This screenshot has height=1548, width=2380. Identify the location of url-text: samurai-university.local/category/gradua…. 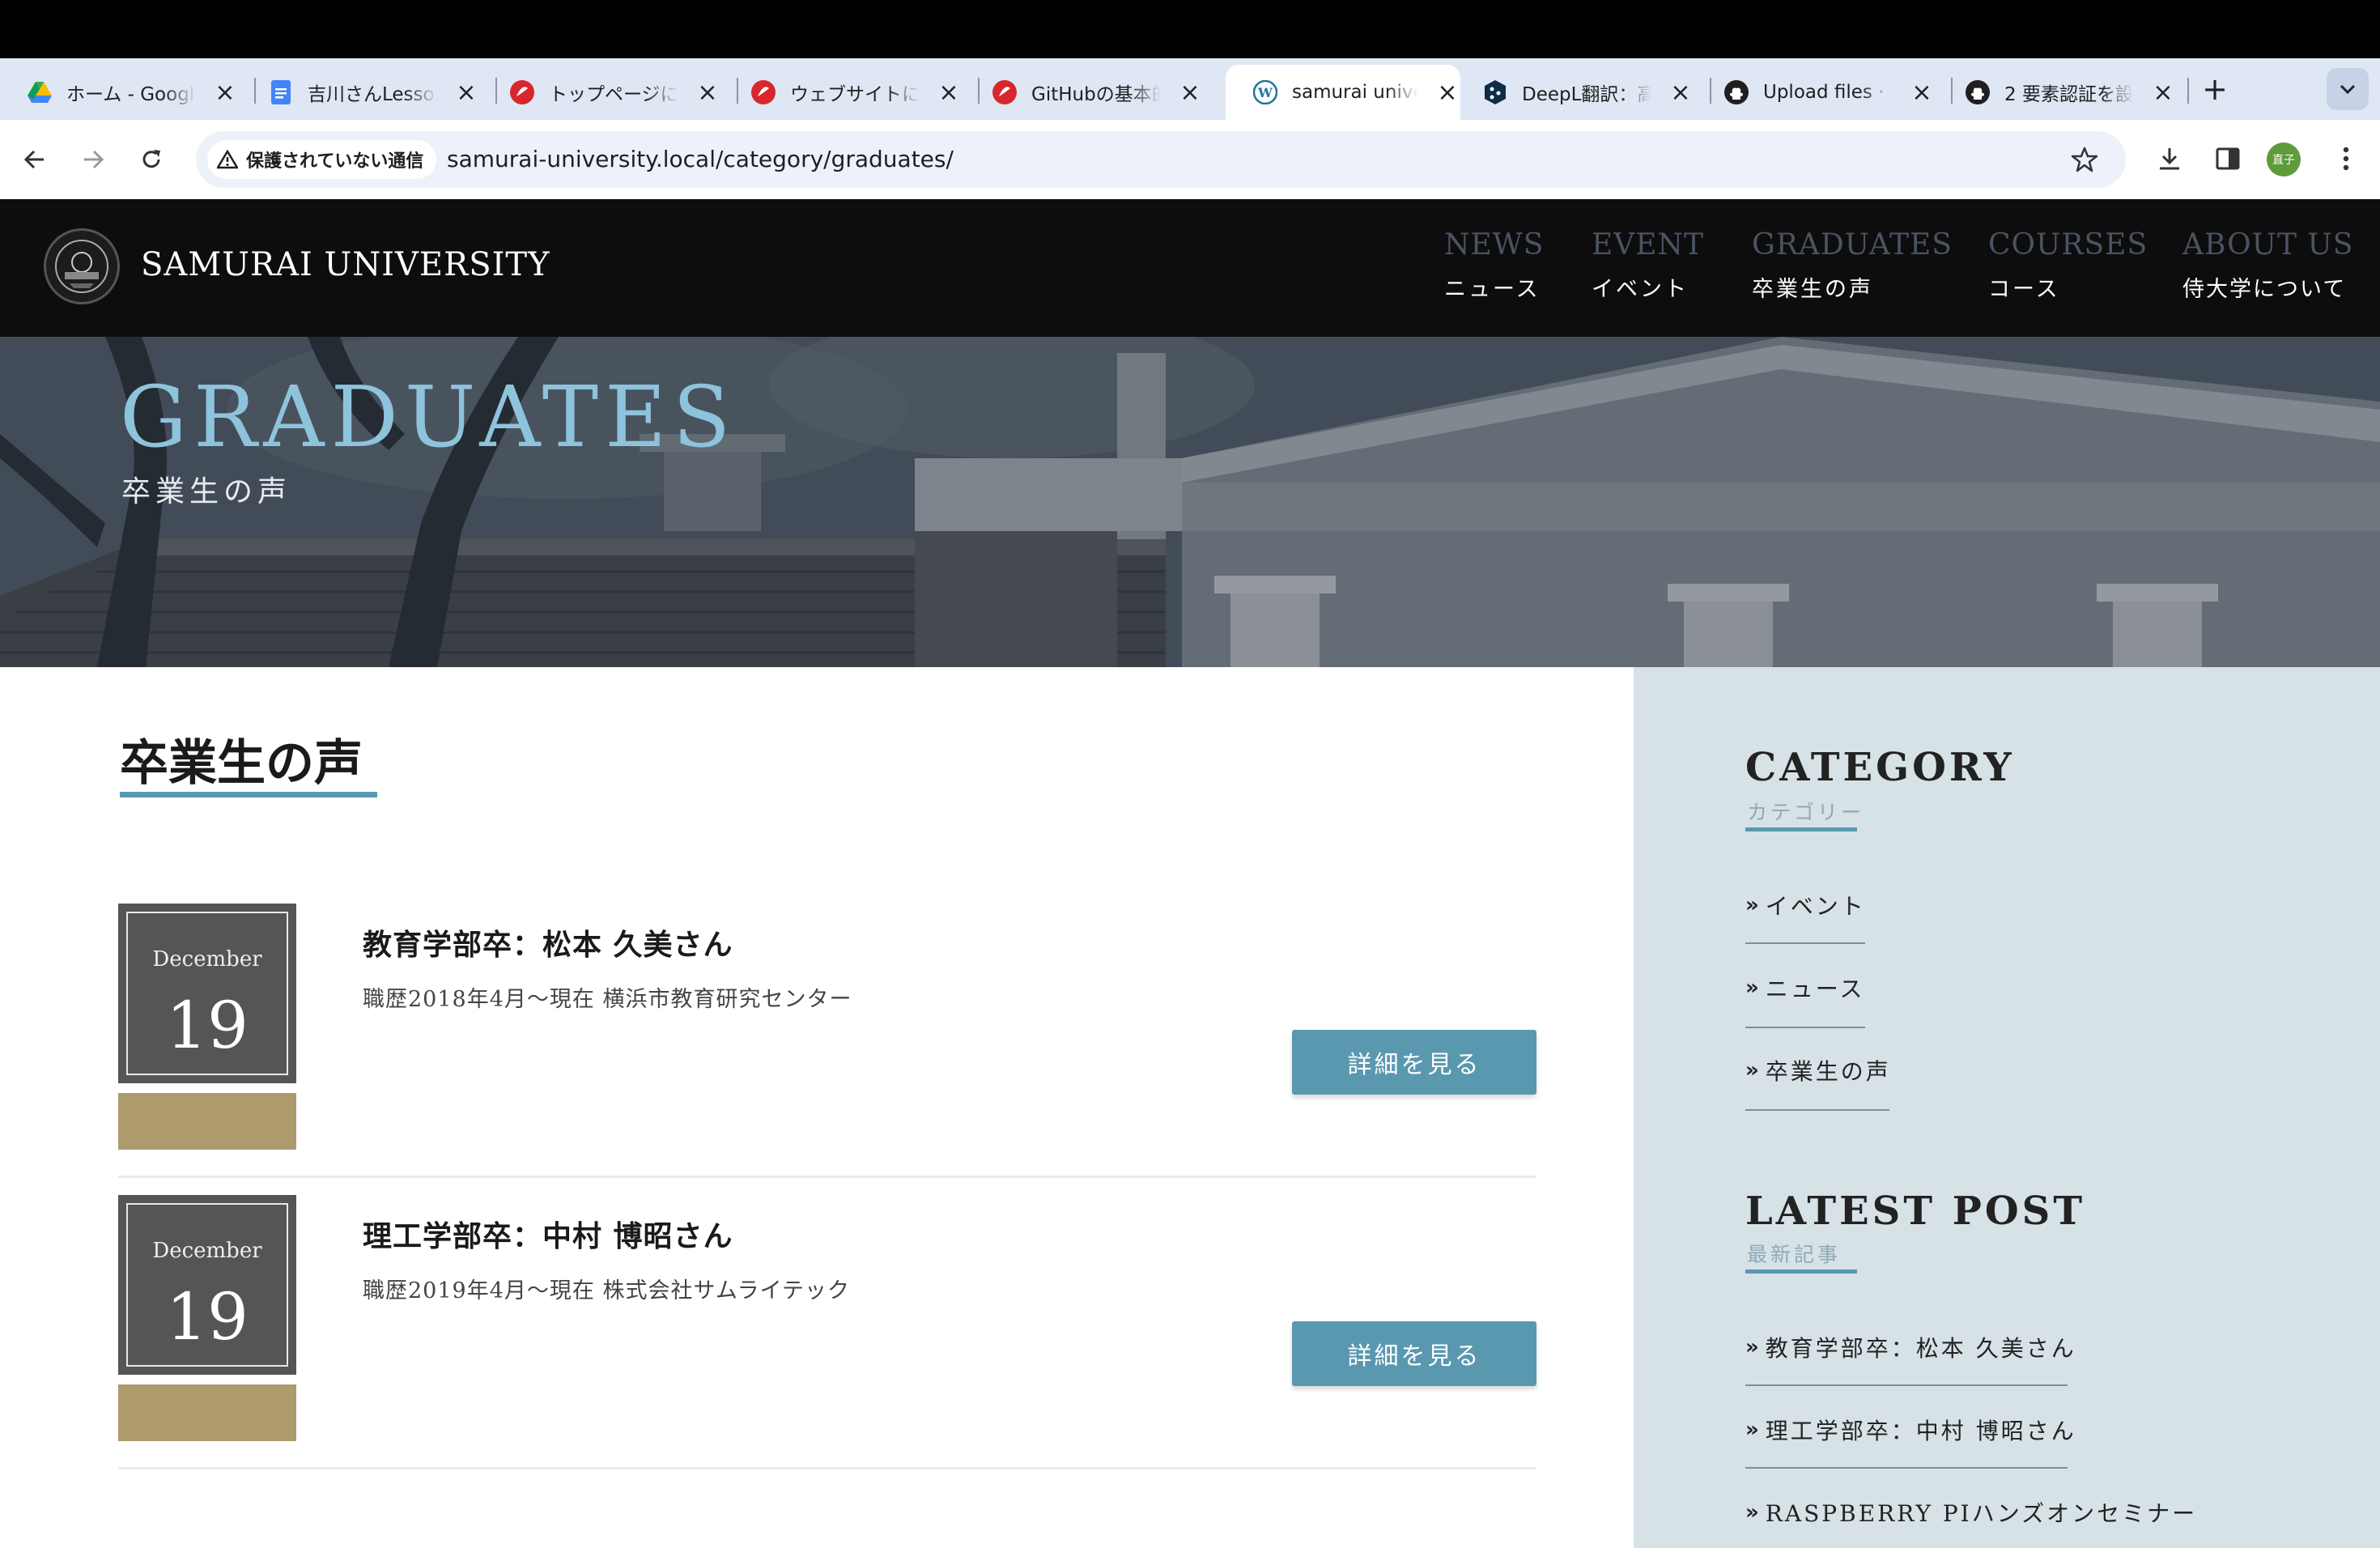
(700, 159).